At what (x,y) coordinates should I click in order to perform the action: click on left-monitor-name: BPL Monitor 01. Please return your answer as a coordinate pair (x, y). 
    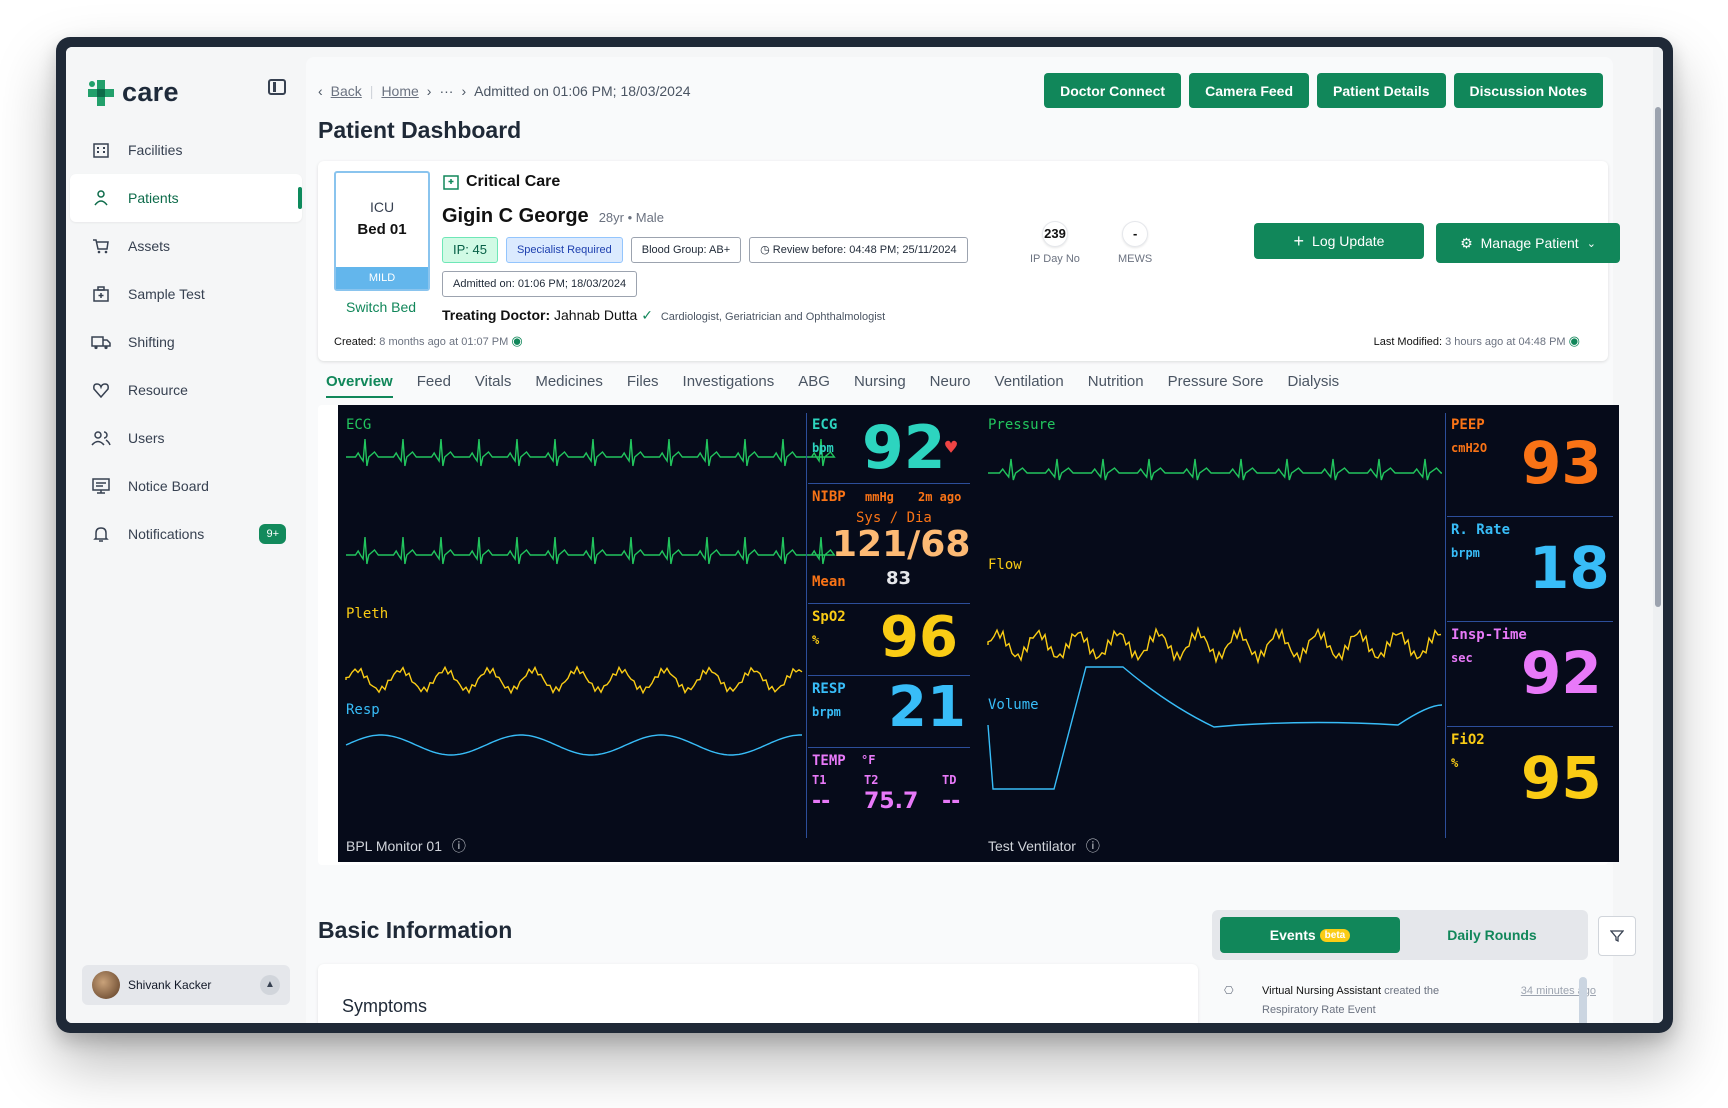
    Looking at the image, I should click on (394, 846).